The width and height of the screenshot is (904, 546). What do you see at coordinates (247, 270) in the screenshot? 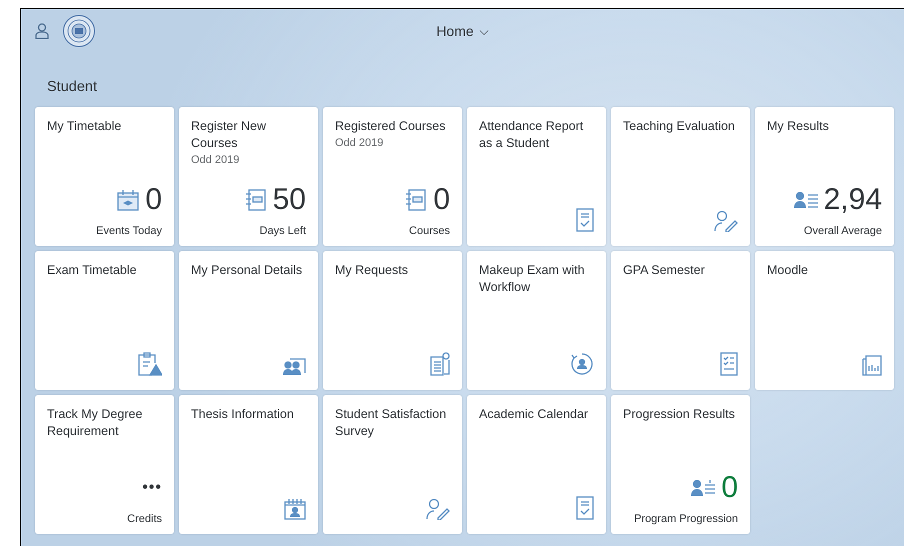
I see `tile-title: My Personal Details` at bounding box center [247, 270].